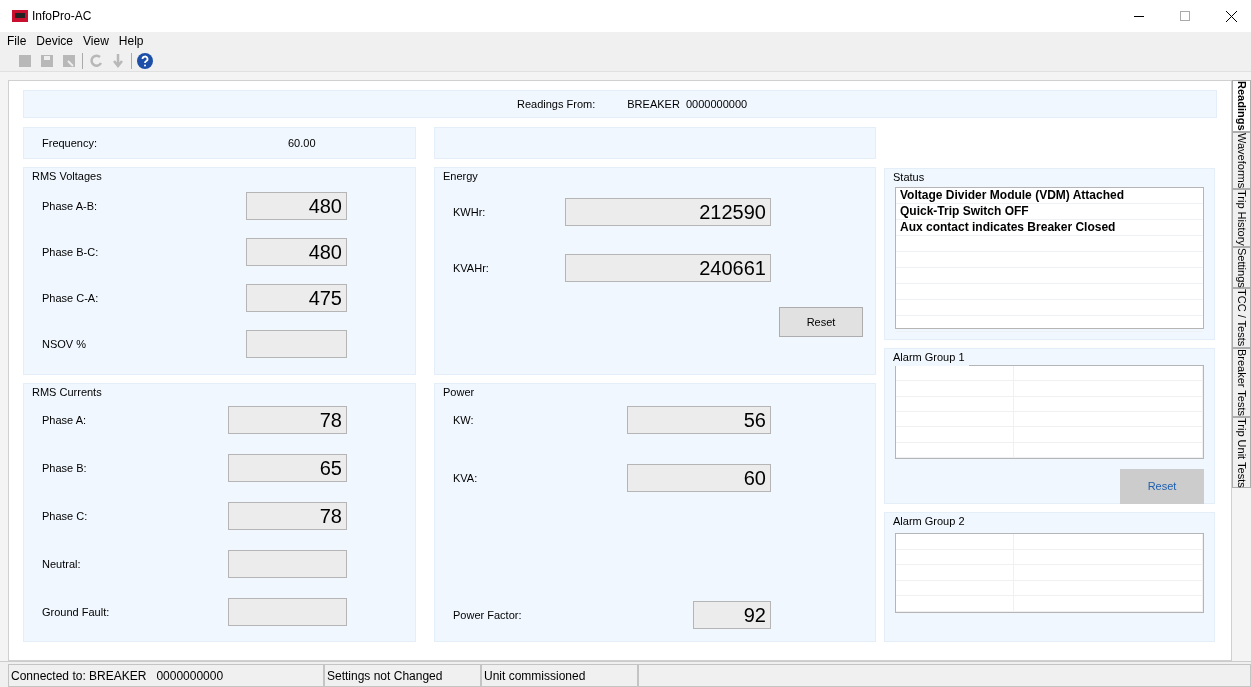  What do you see at coordinates (1012, 195) in the screenshot?
I see `status-message: Voltage Divider Module (VDM) Attached` at bounding box center [1012, 195].